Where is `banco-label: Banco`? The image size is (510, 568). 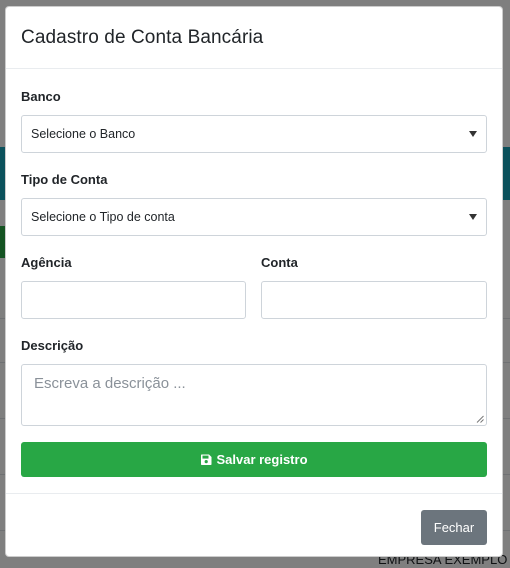
banco-label: Banco is located at coordinates (41, 96).